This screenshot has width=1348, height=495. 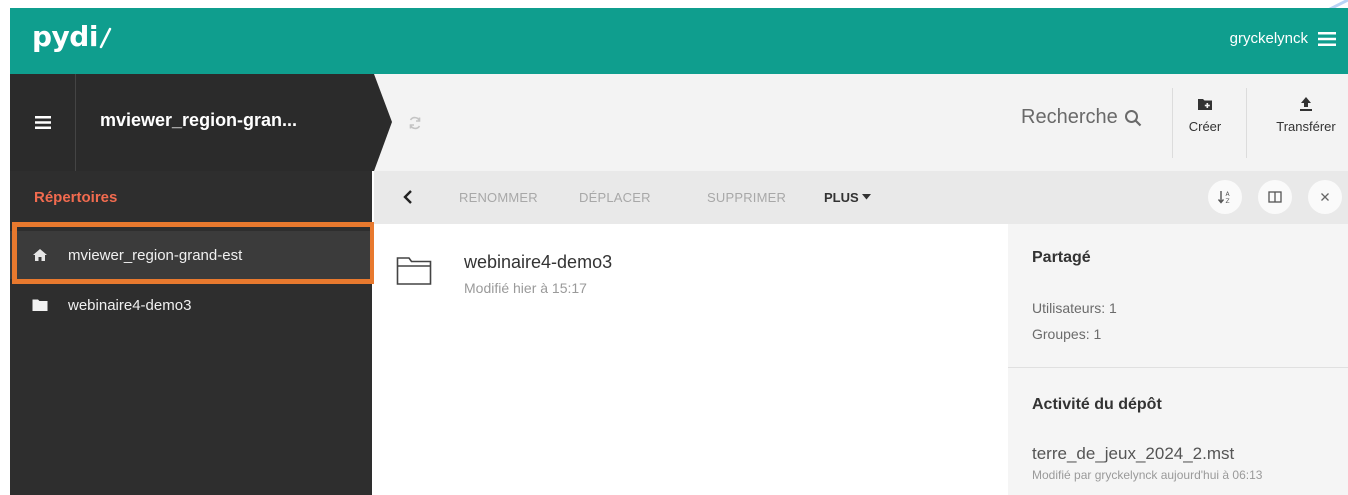 I want to click on more-button: PLUS, so click(x=848, y=197).